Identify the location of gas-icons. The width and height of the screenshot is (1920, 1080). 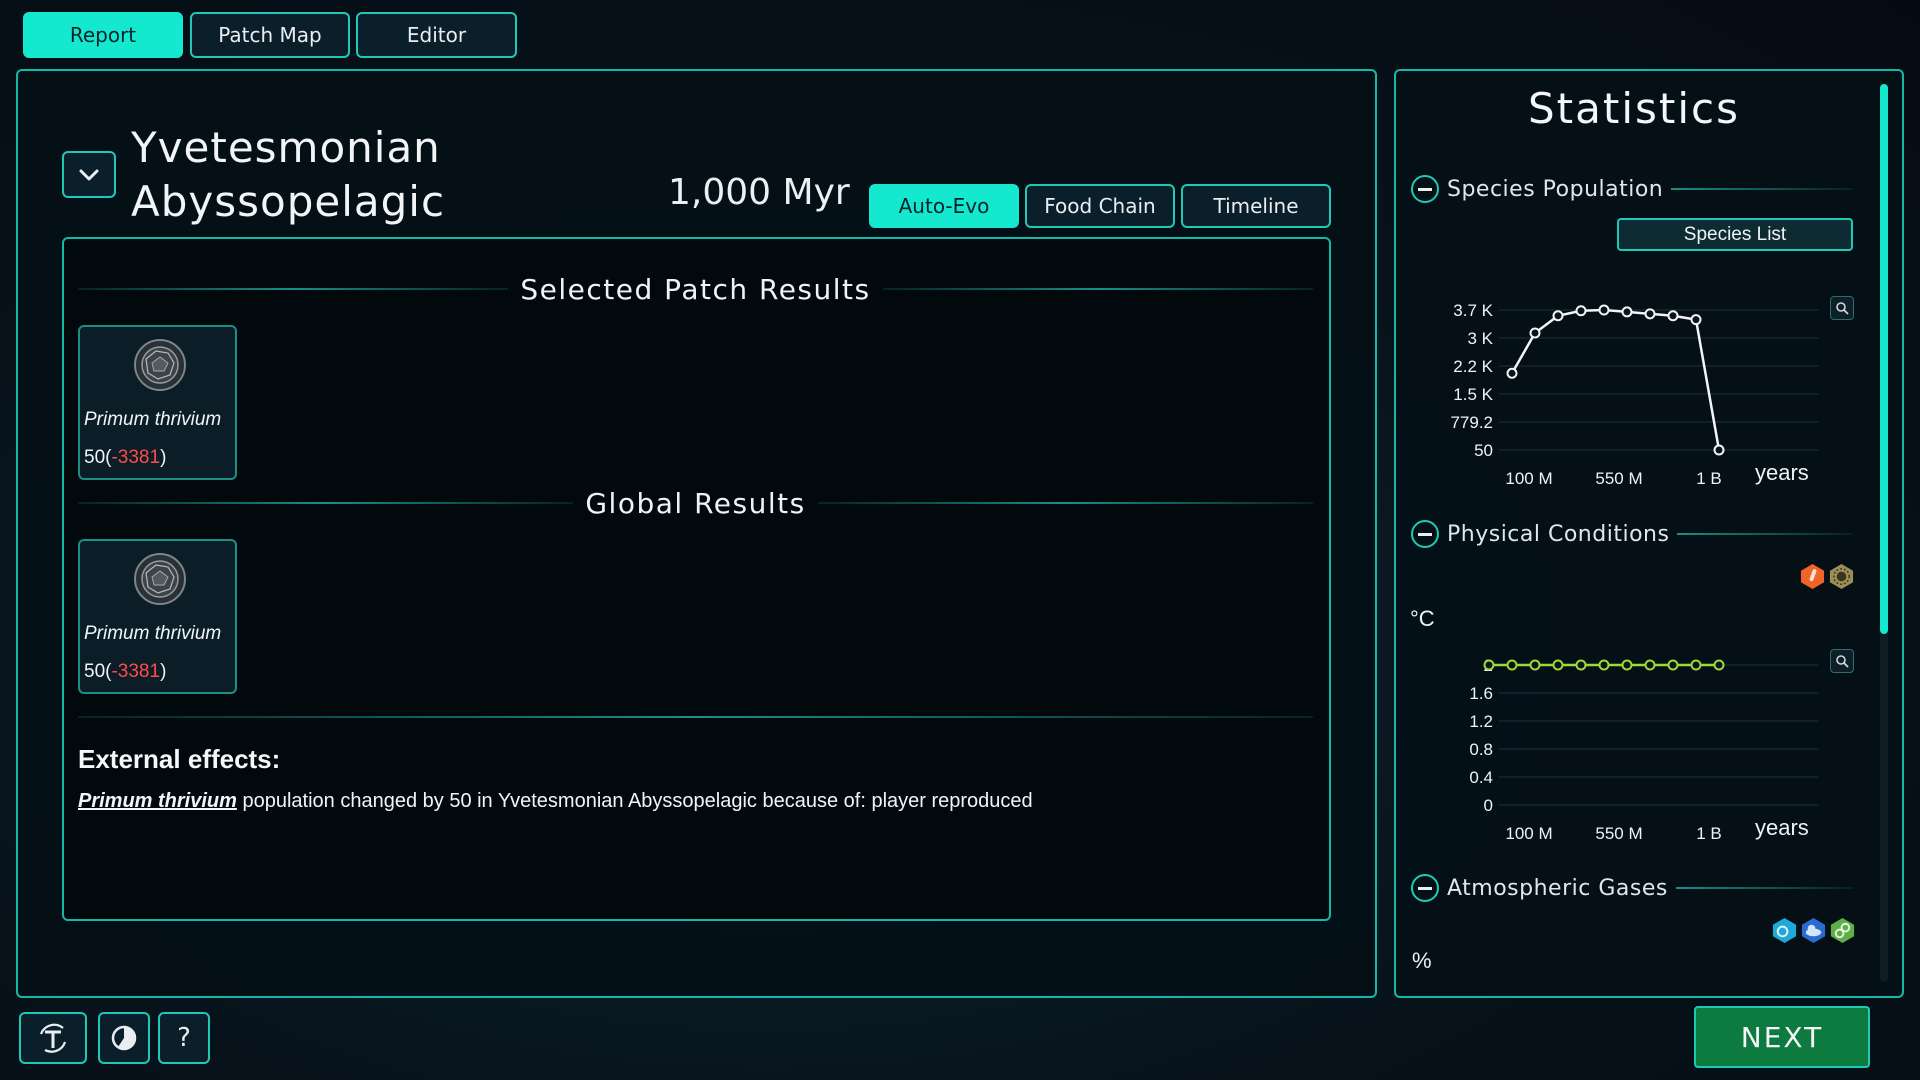
(1813, 930).